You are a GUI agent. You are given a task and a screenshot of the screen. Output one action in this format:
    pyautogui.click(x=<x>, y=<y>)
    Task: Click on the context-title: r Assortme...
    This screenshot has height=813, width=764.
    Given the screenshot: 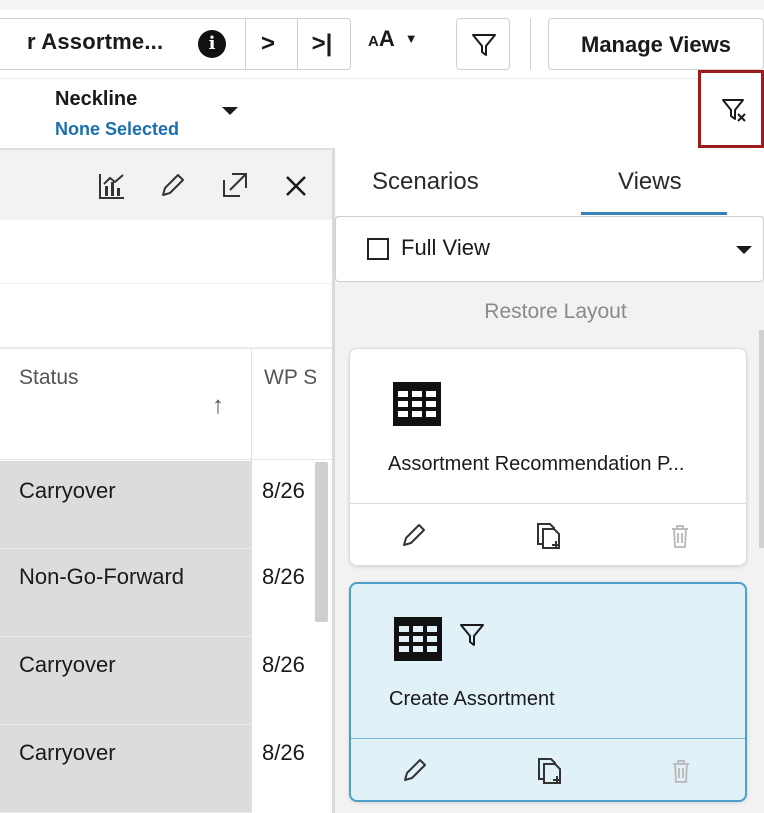 What is the action you would take?
    pyautogui.click(x=95, y=42)
    